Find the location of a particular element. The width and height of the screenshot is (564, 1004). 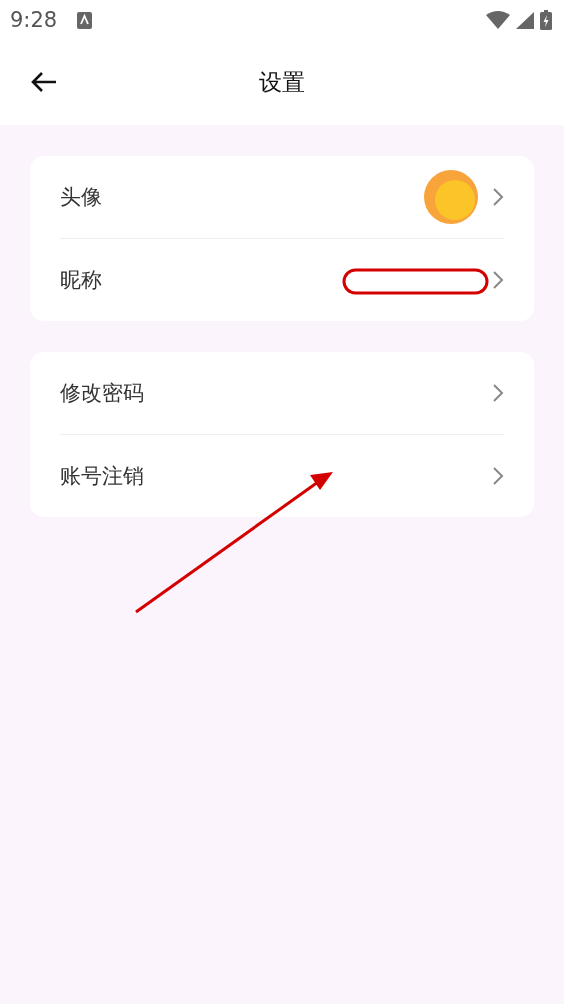

settings-item: 账号注销 is located at coordinates (102, 476).